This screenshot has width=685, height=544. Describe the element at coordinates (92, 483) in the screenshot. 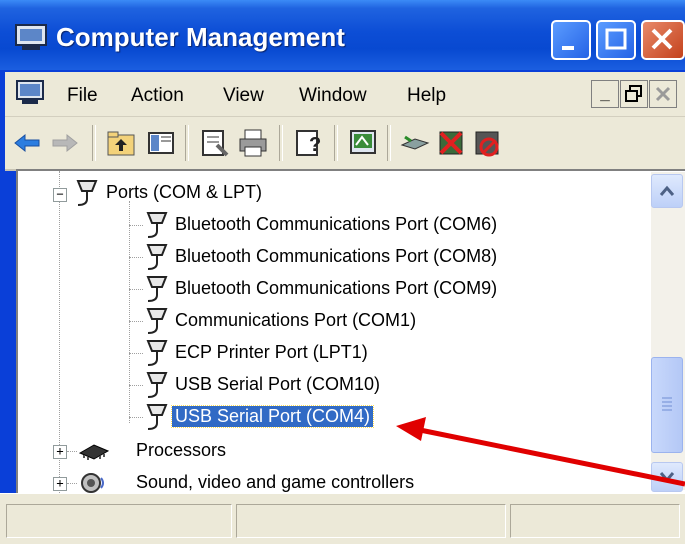

I see `speaker-icon` at that location.